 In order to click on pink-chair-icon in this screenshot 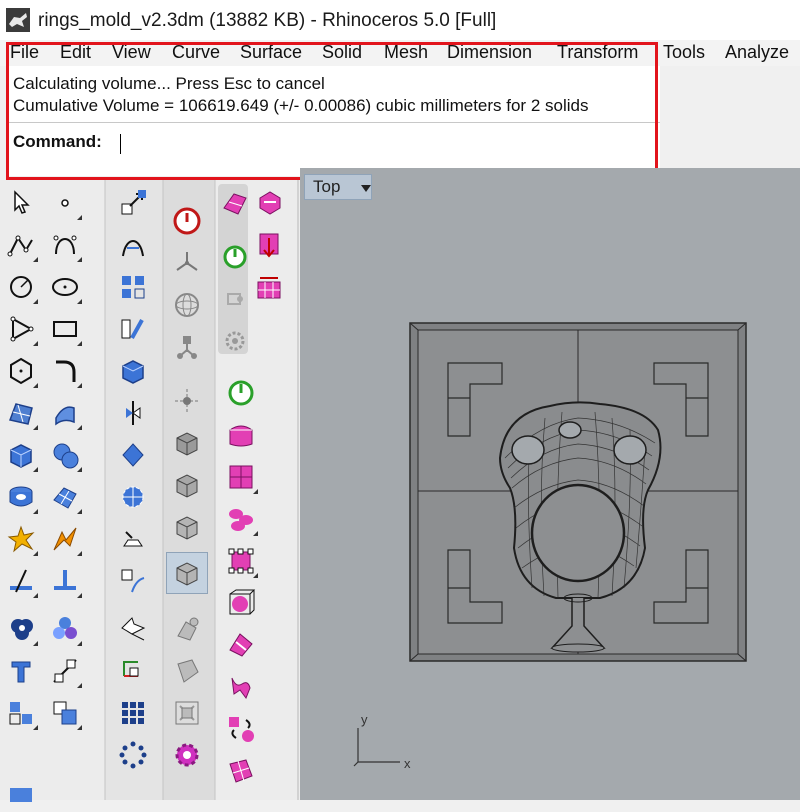, I will do `click(241, 687)`.